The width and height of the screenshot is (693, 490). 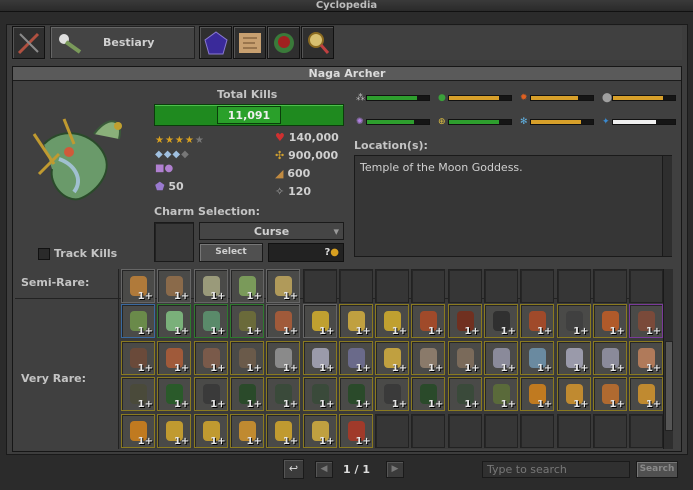 I want to click on tab-bestiary: Bestiary, so click(x=122, y=42).